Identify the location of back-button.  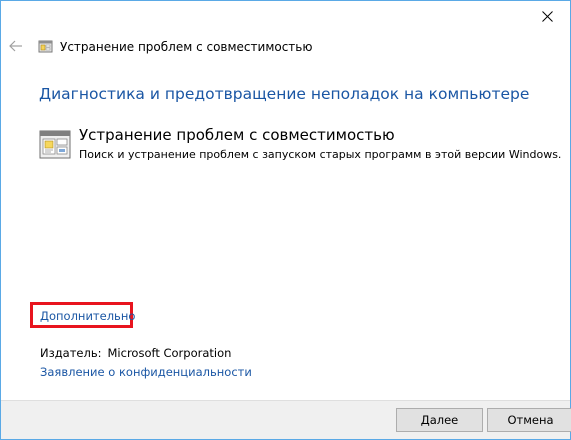
(16, 46).